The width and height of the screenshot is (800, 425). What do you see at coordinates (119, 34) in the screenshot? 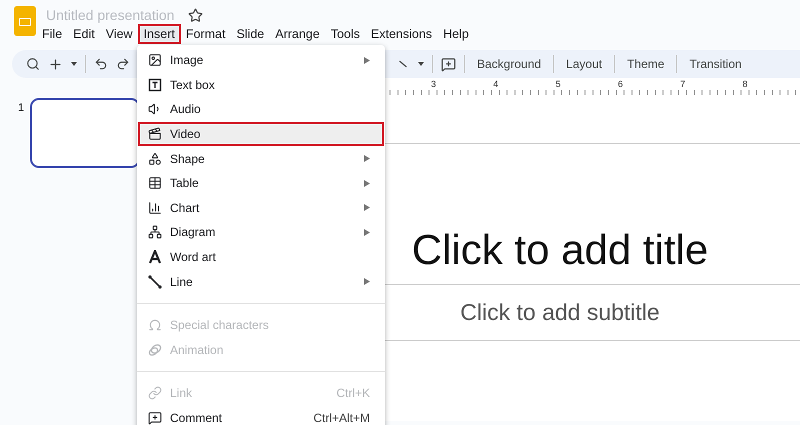
I see `menu-item: View` at bounding box center [119, 34].